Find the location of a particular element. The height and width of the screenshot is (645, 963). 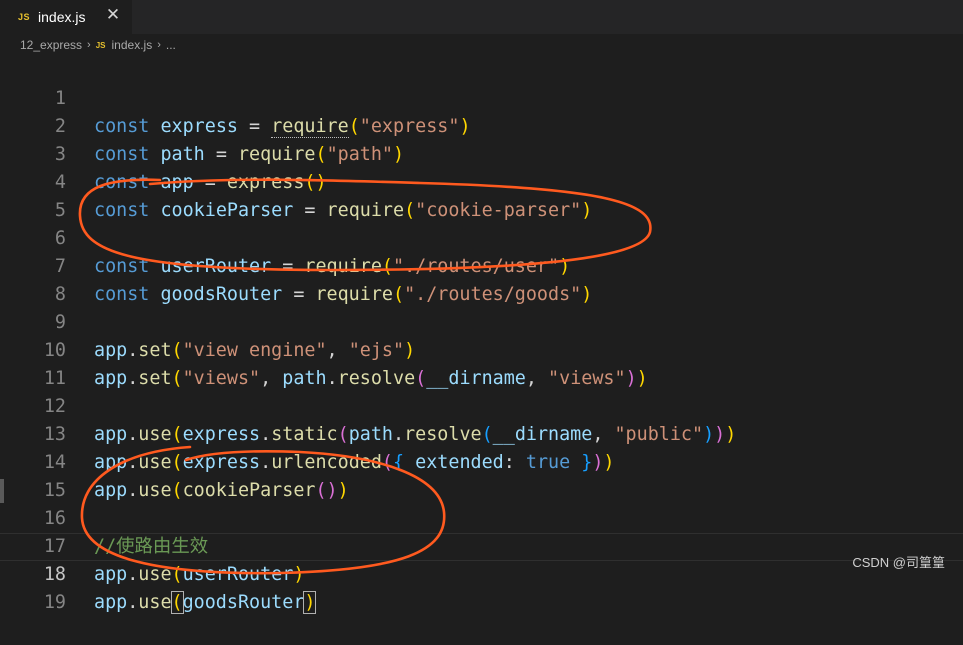

breadcrumb-file: JS index.js is located at coordinates (124, 45).